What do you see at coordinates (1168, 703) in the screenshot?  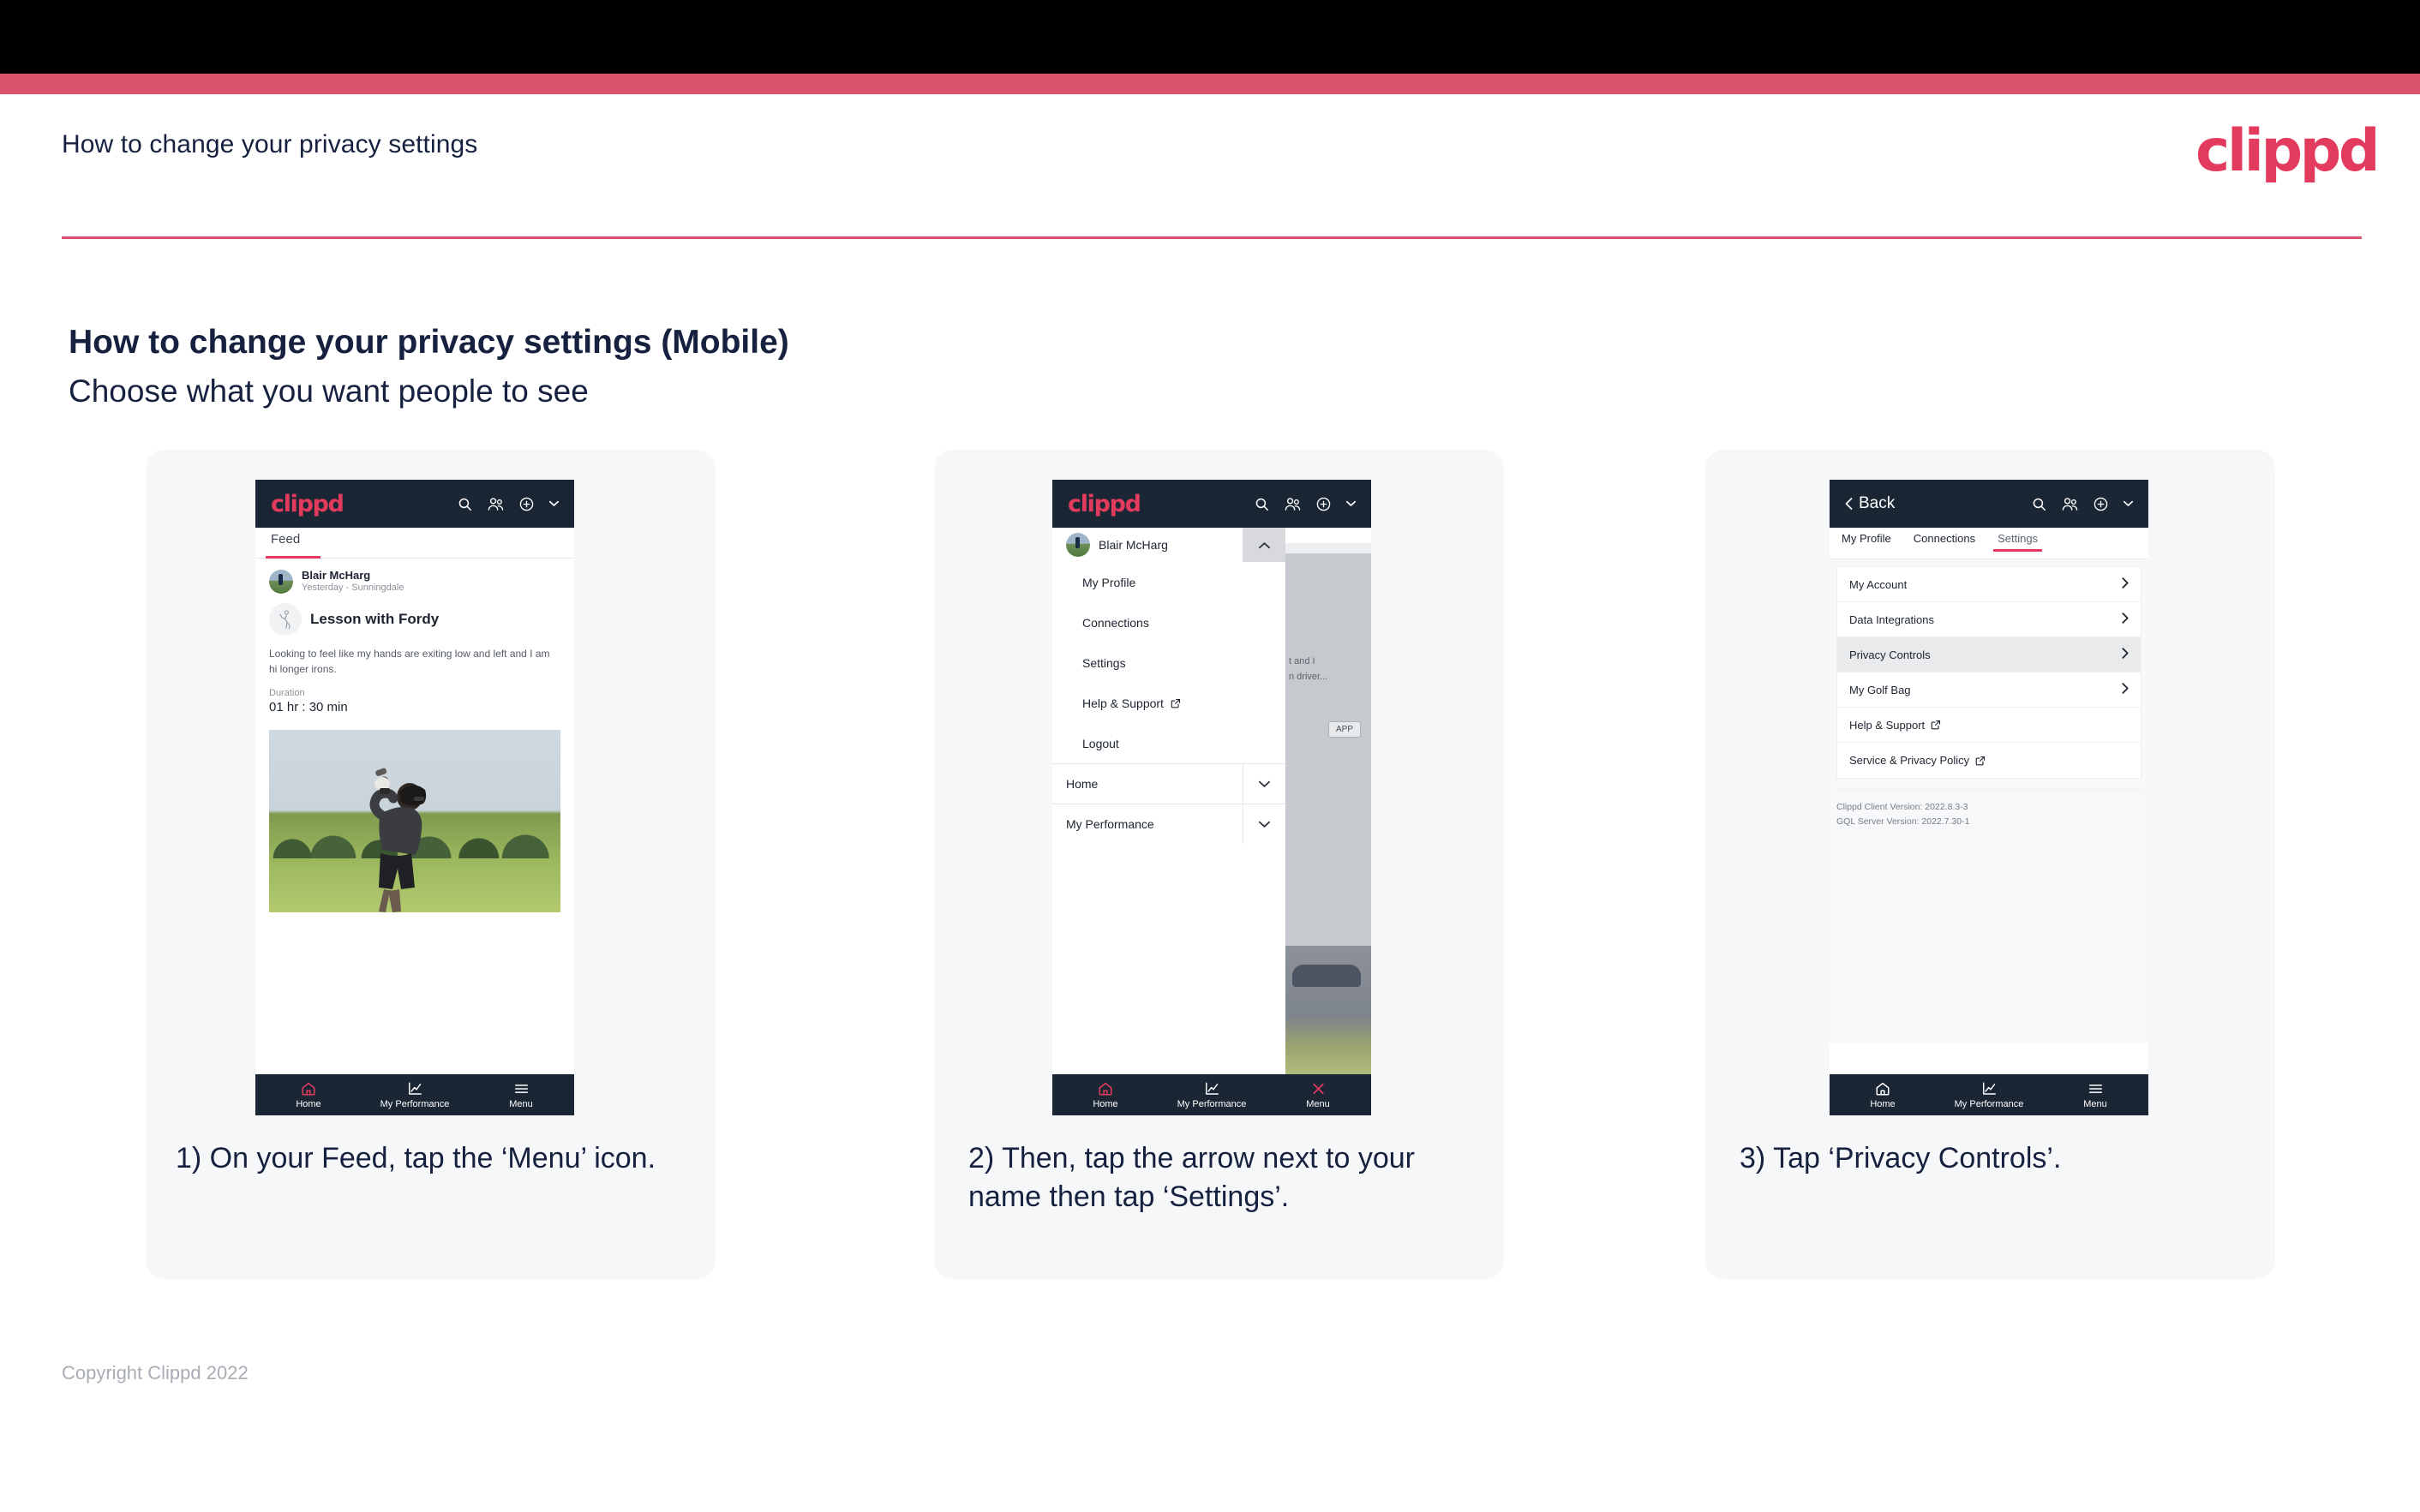 I see `drawer-item-help-support: Help & Support` at bounding box center [1168, 703].